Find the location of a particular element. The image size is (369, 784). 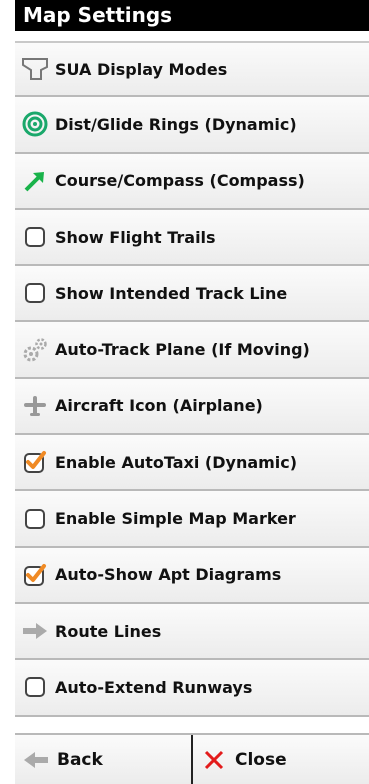

menu-item-dist-glide-rings: Dist/Glide Rings (Dynamic) is located at coordinates (192, 125).